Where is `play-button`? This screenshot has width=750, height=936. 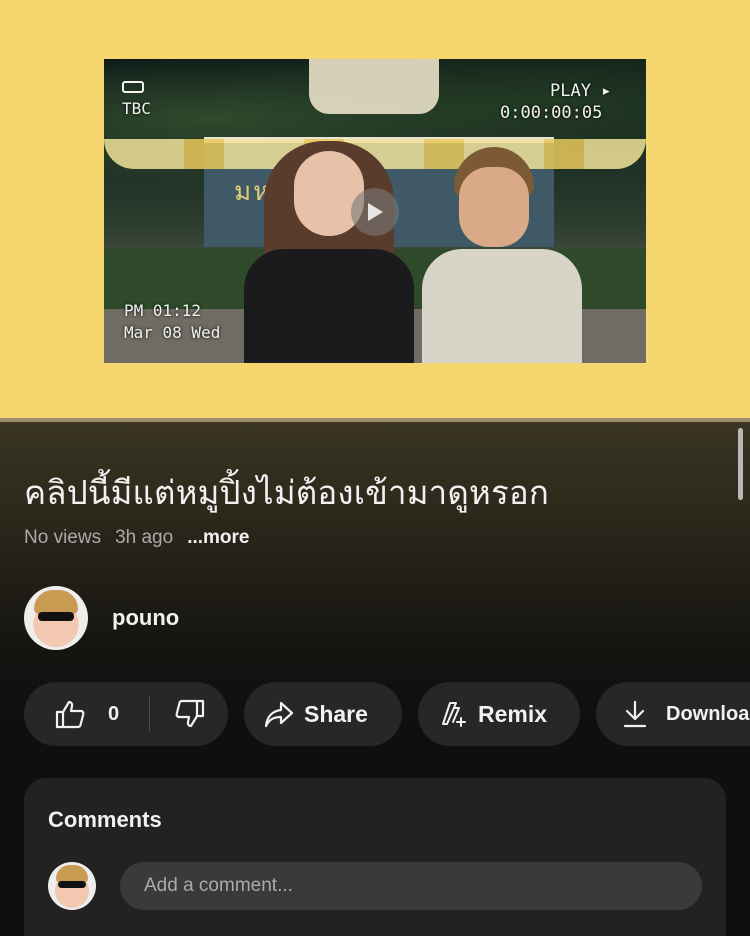 play-button is located at coordinates (375, 212).